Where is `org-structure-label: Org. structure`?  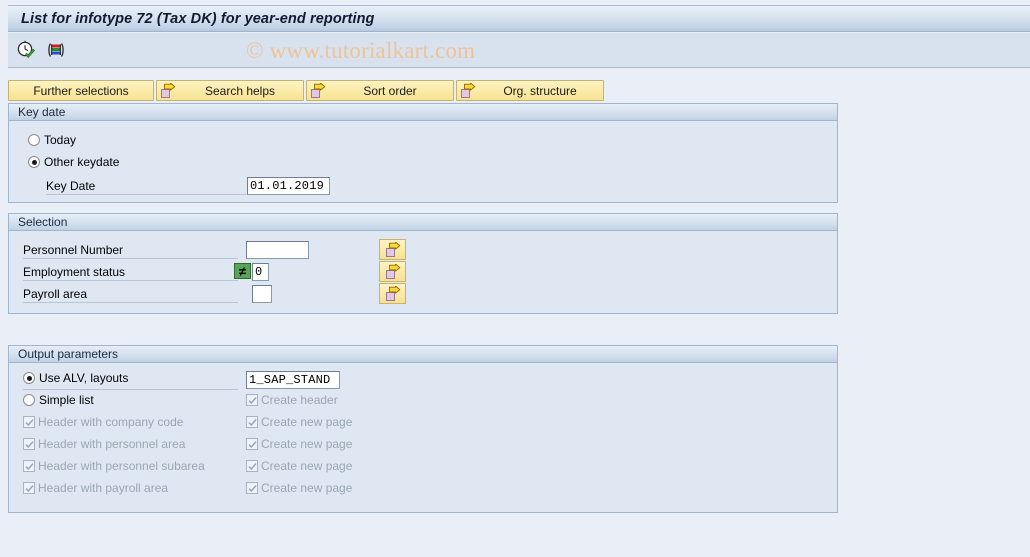 org-structure-label: Org. structure is located at coordinates (540, 90).